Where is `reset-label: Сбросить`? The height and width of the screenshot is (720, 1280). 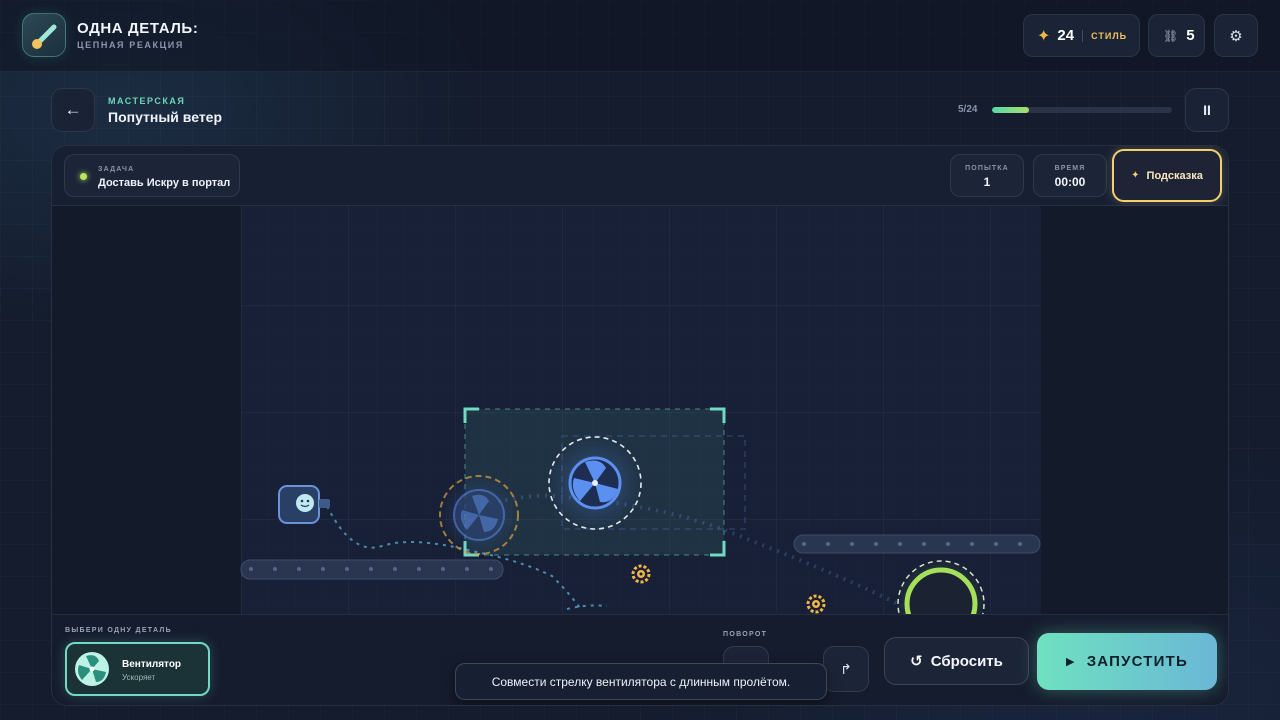
reset-label: Сбросить is located at coordinates (966, 661).